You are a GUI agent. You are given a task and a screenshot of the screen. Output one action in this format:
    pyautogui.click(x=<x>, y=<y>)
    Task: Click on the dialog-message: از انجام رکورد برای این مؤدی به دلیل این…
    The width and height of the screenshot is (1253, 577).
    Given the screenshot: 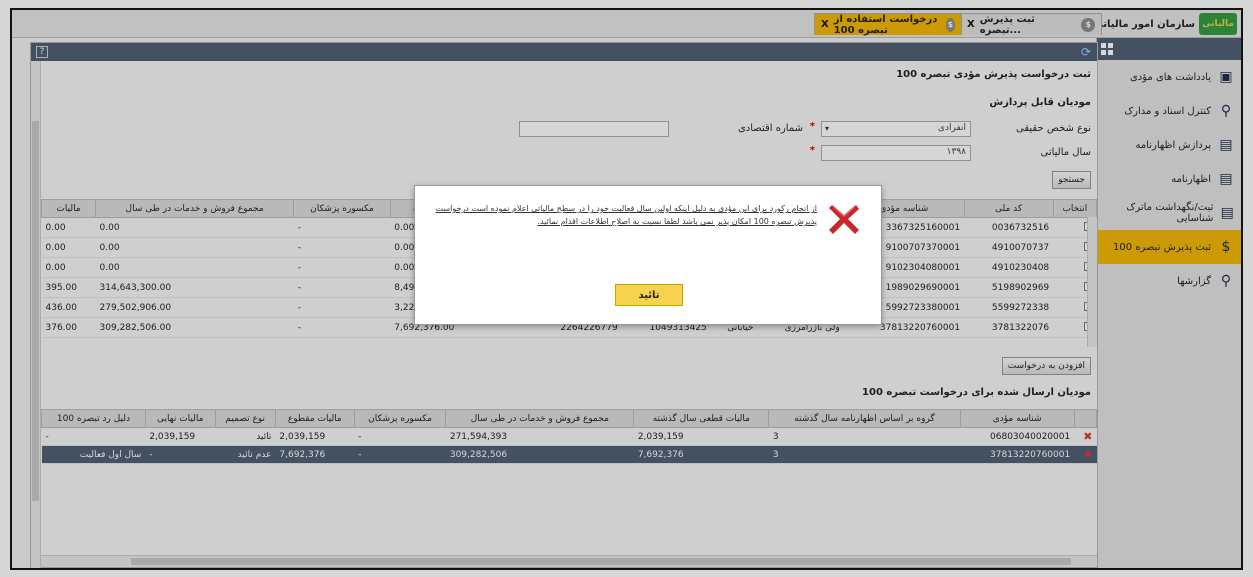 What is the action you would take?
    pyautogui.click(x=626, y=215)
    